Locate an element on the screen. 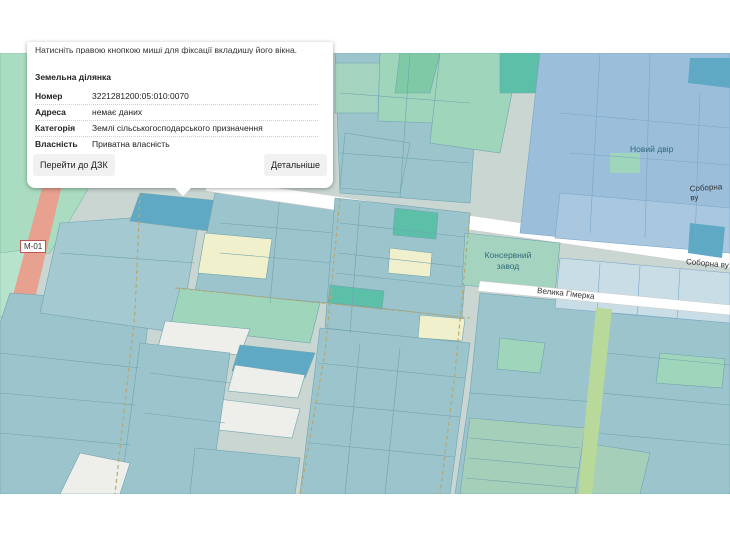  go-to-dzk-button: Перейти до ДЗК is located at coordinates (74, 165).